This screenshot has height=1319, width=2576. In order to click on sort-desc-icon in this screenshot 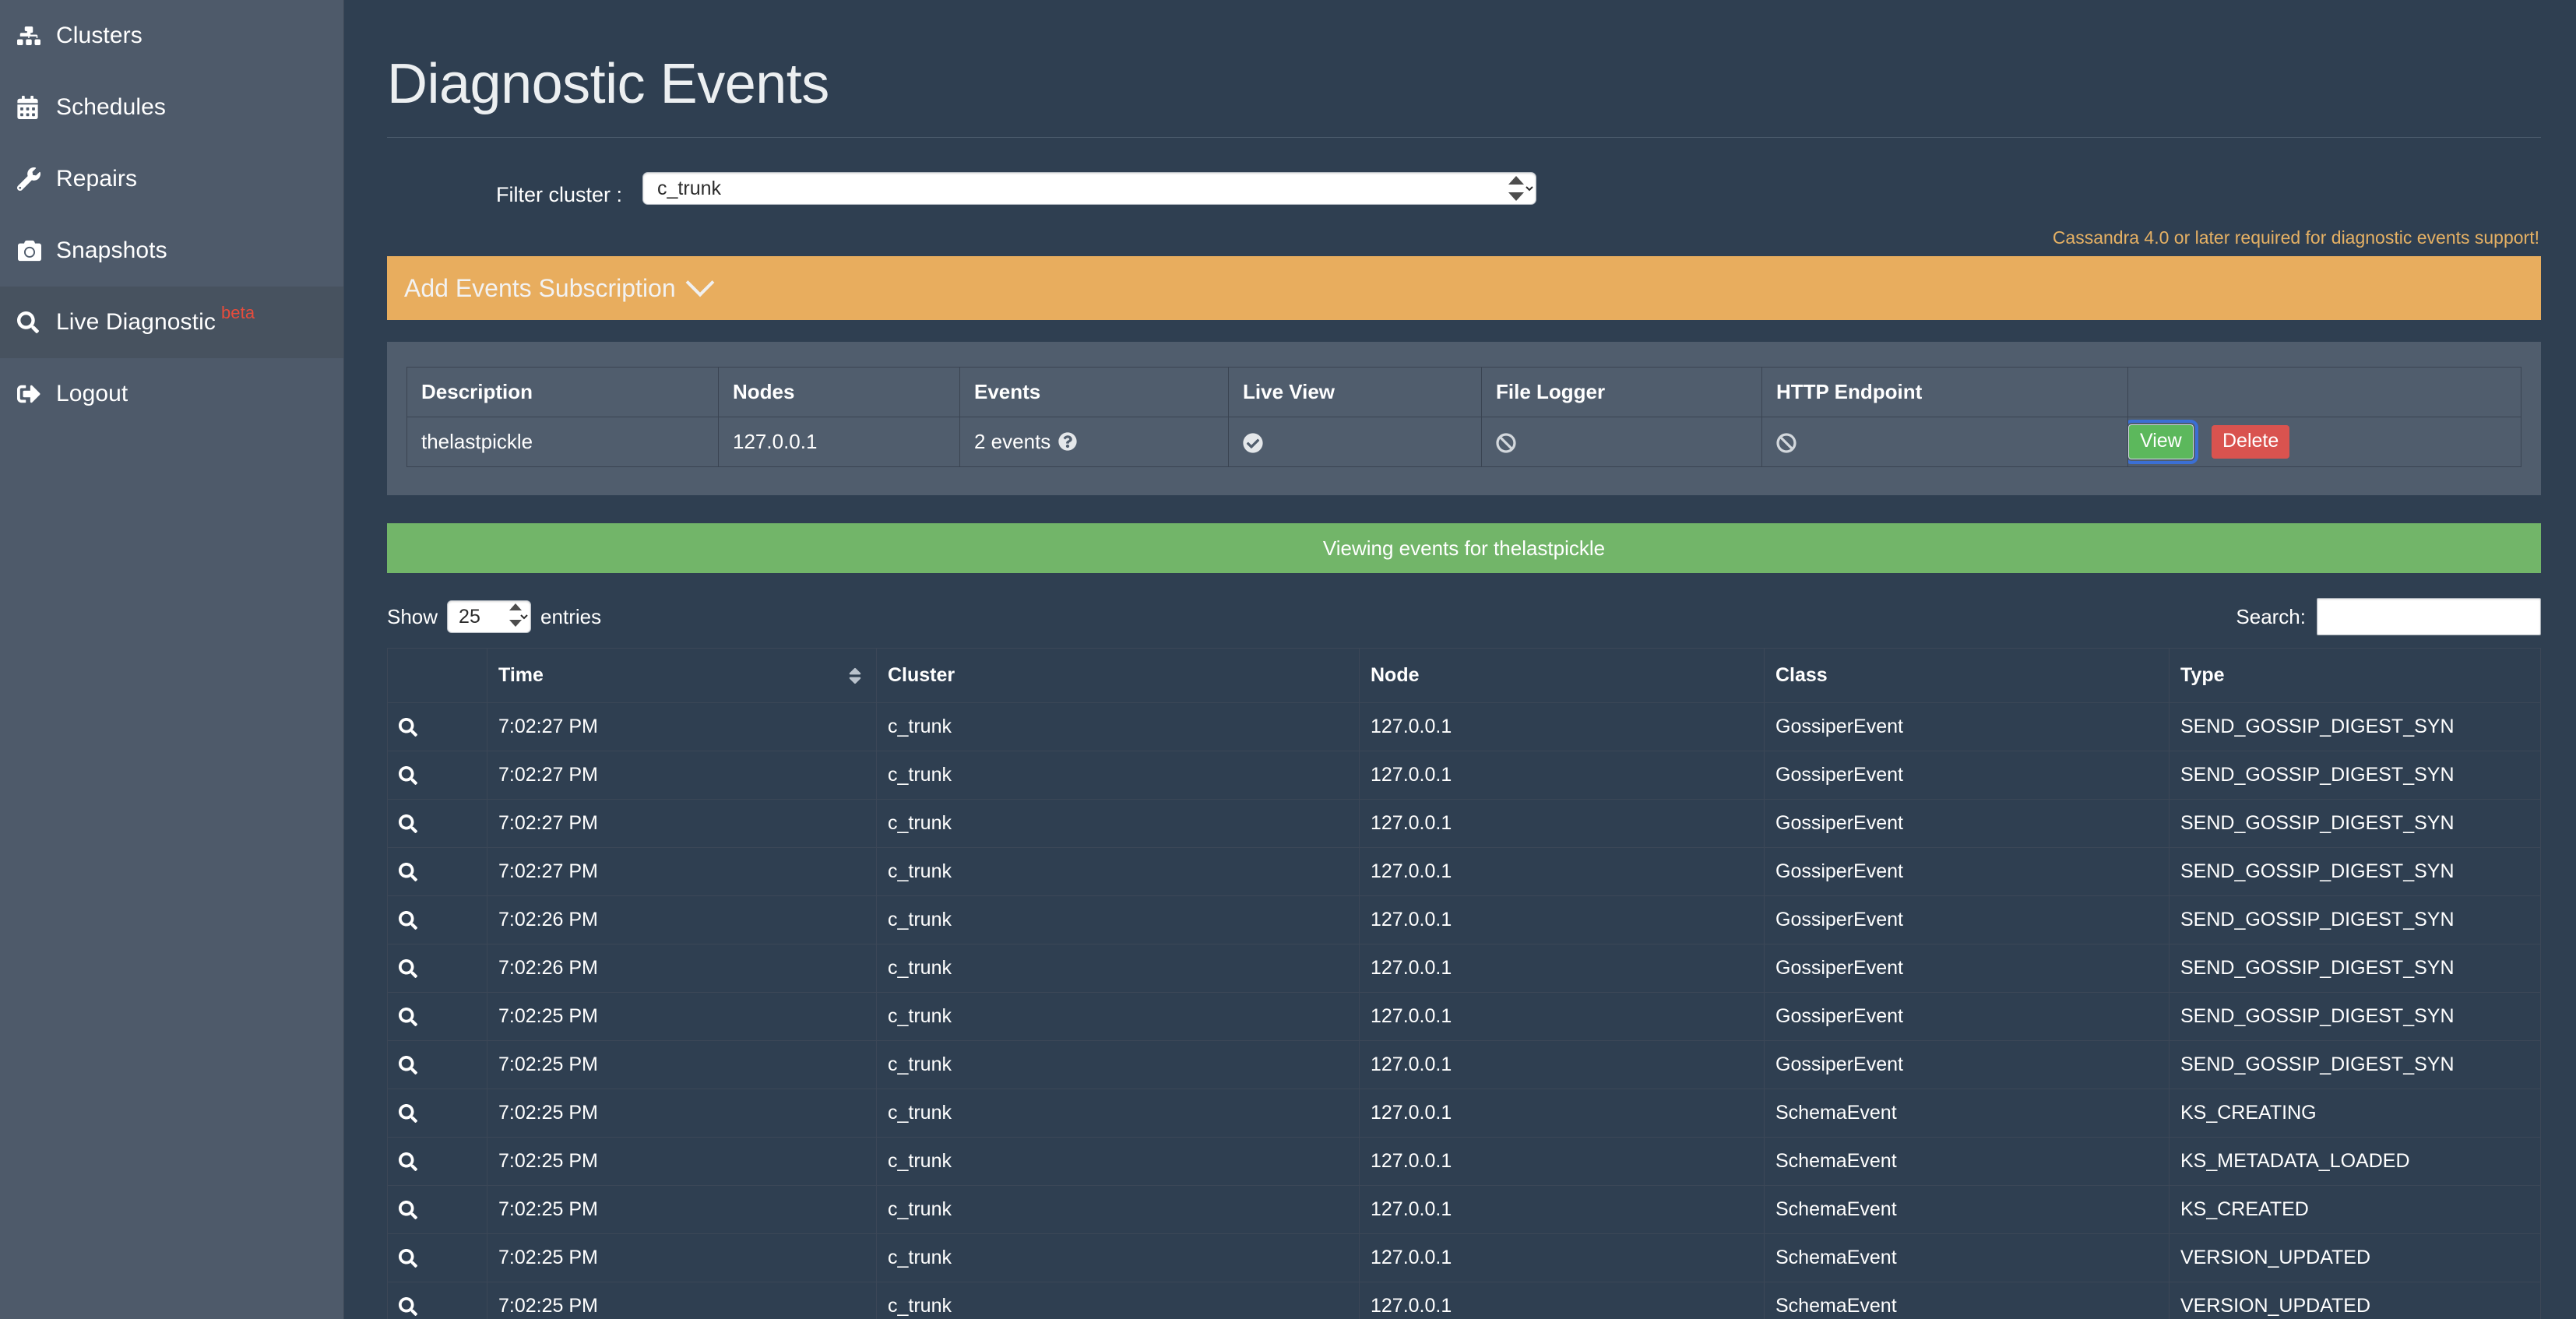, I will do `click(855, 676)`.